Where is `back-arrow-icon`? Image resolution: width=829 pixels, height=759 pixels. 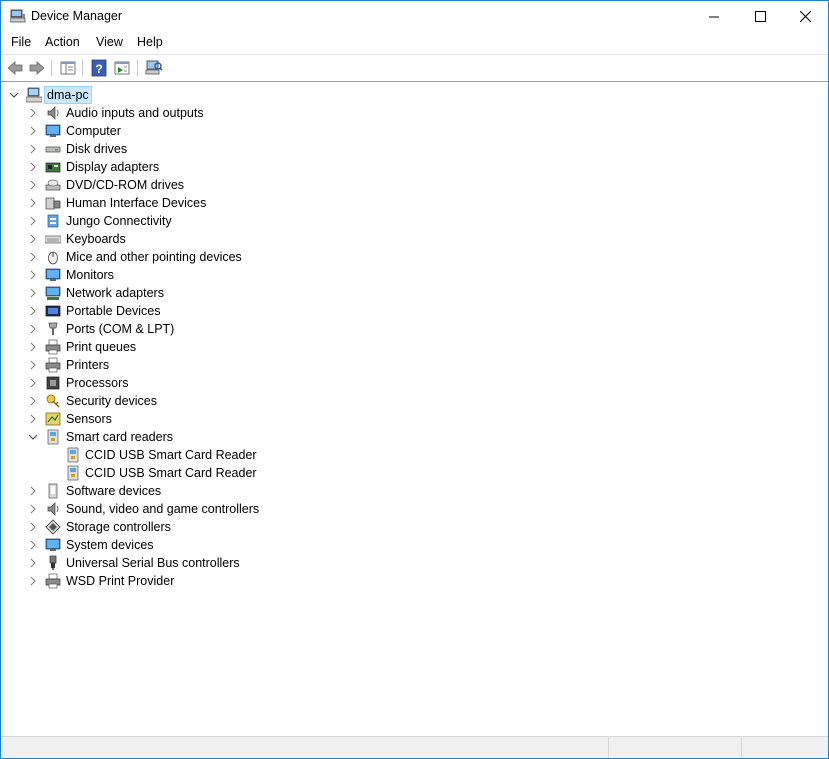
back-arrow-icon is located at coordinates (15, 68).